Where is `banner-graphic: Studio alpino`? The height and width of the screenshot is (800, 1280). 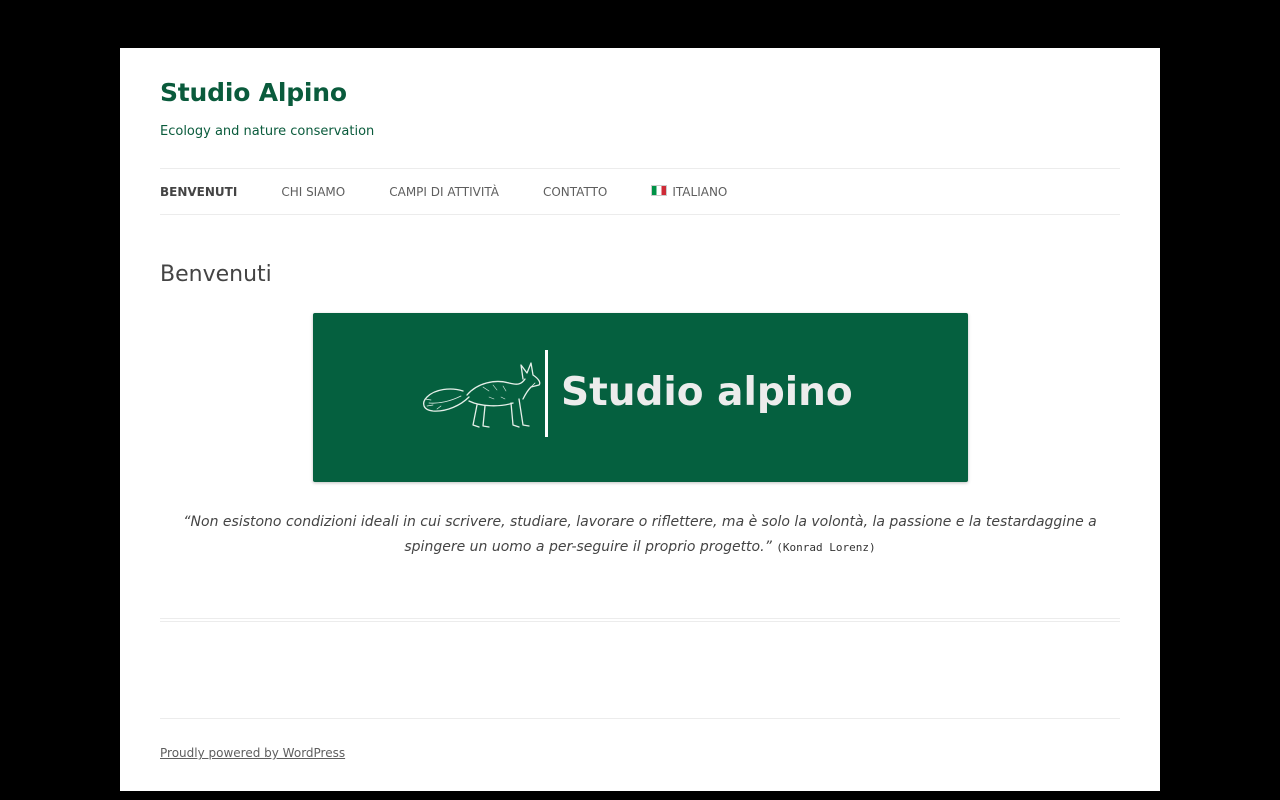
banner-graphic: Studio alpino is located at coordinates (637, 393).